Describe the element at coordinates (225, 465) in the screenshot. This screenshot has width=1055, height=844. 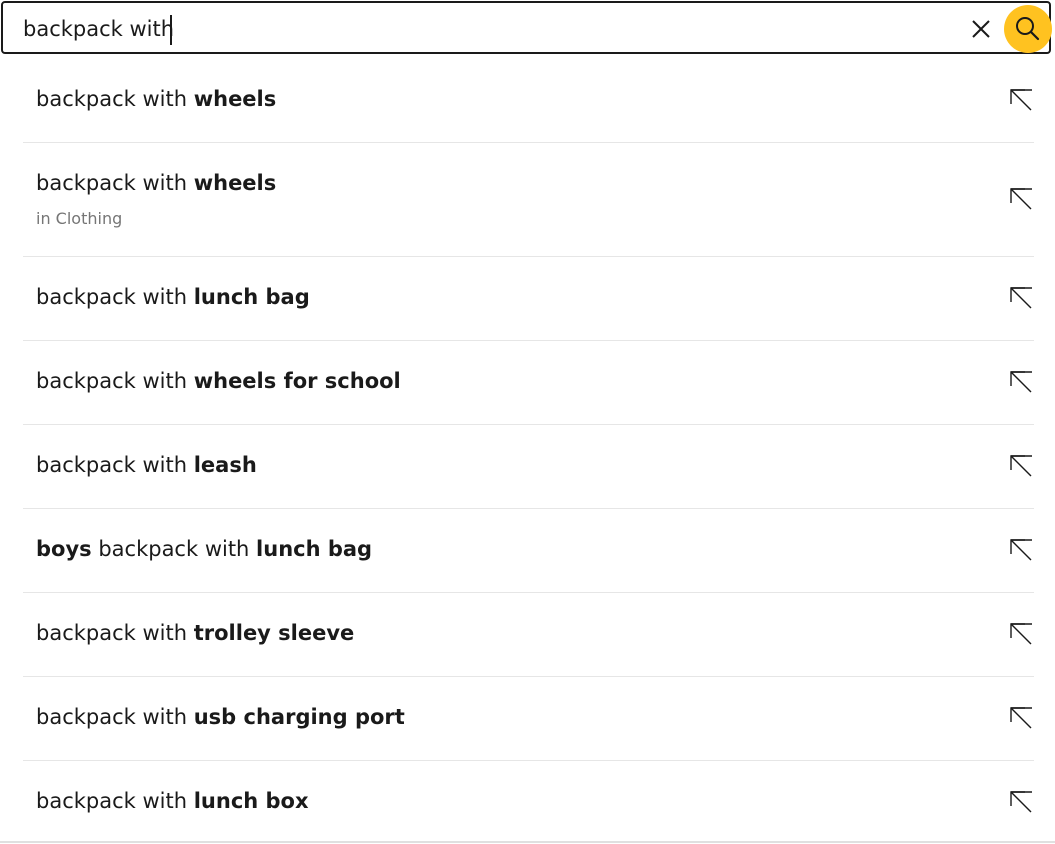
I see `suggestion-completion: leash` at that location.